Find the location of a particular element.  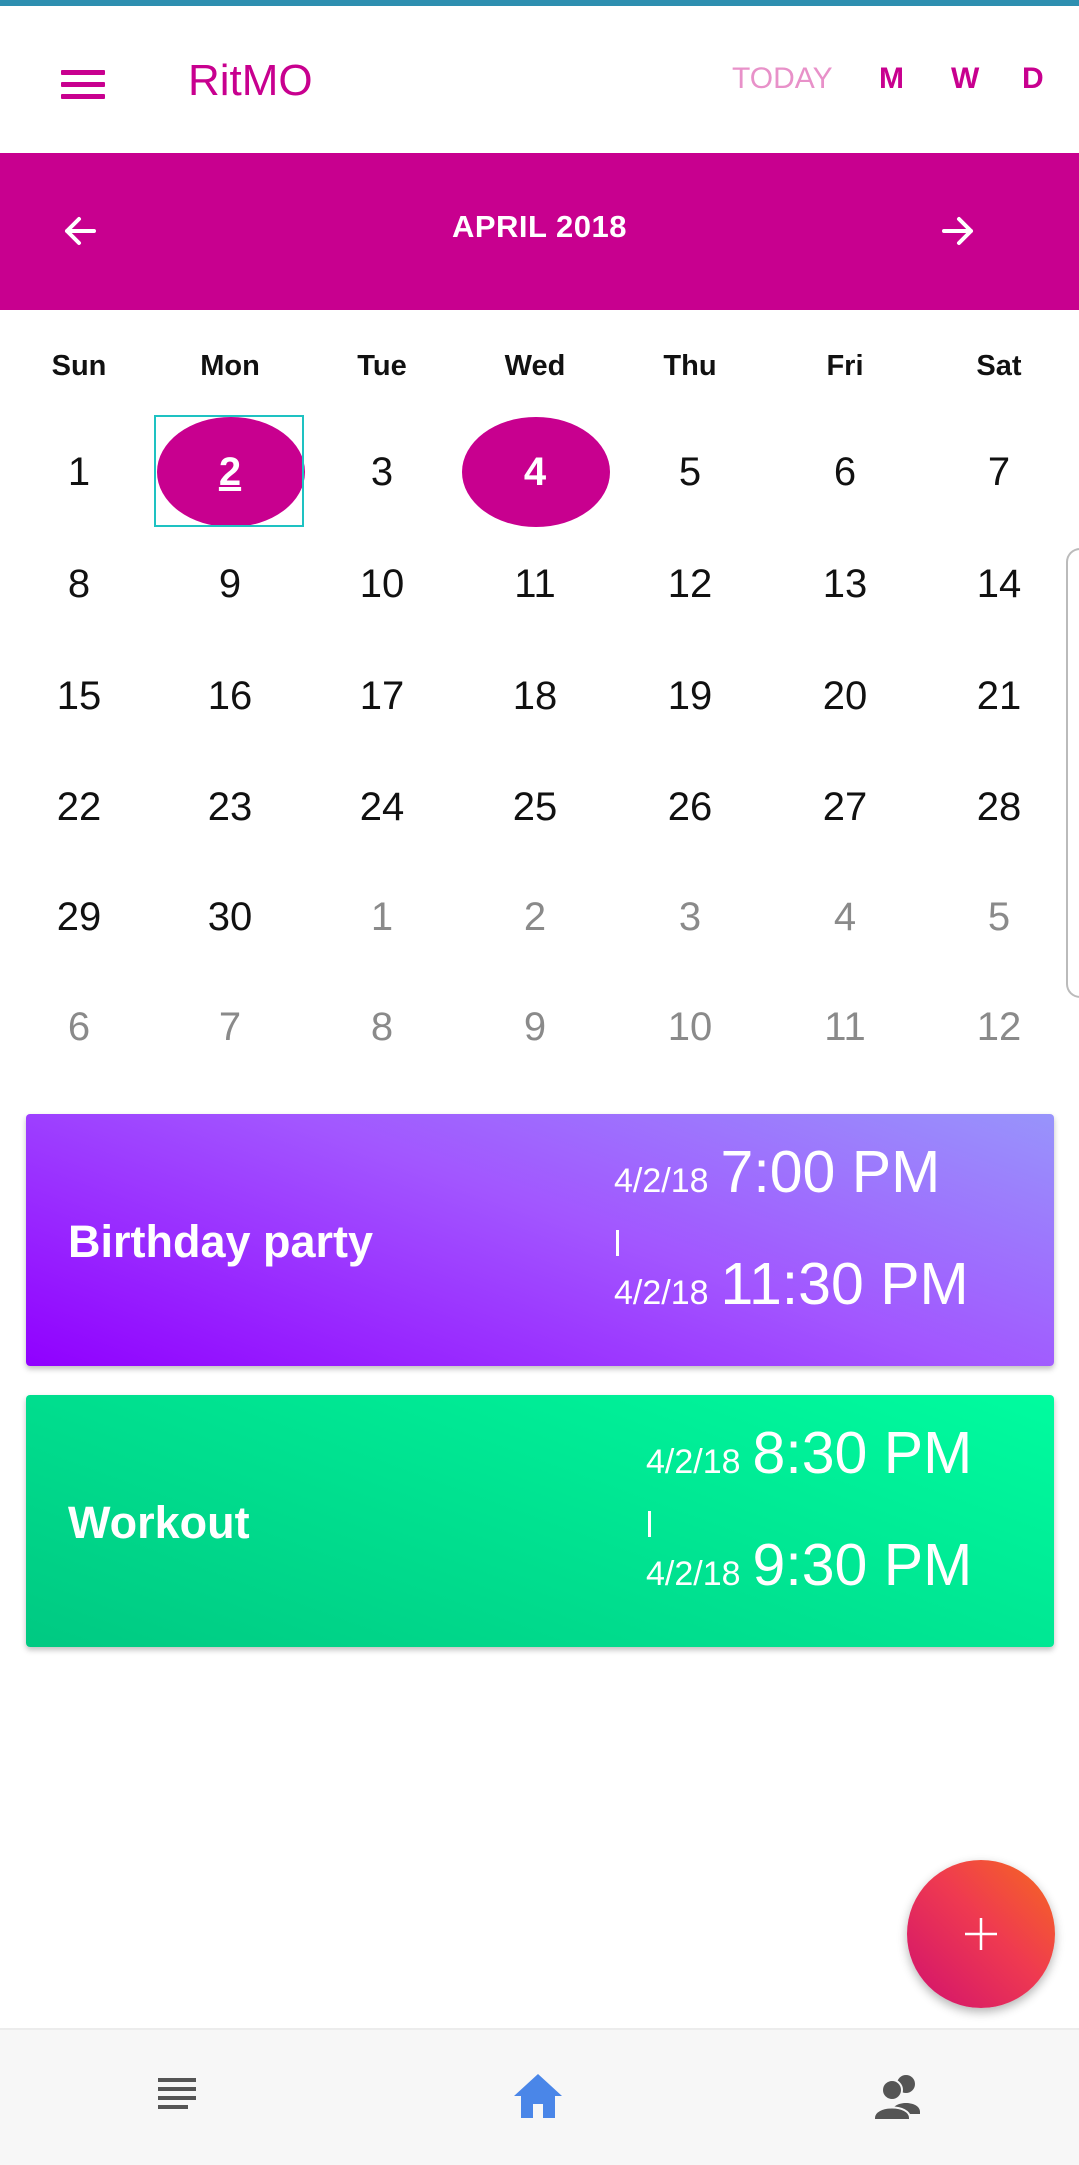

calendar-day: 26 is located at coordinates (690, 807).